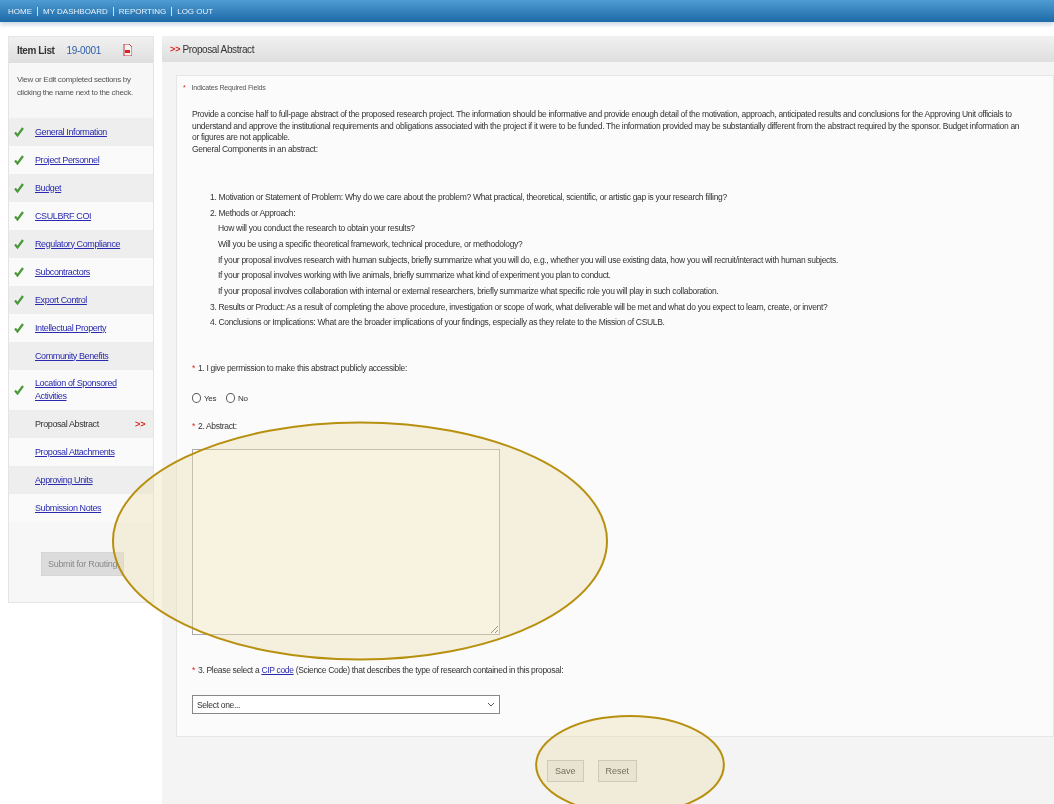  I want to click on form-button: Reset, so click(617, 771).